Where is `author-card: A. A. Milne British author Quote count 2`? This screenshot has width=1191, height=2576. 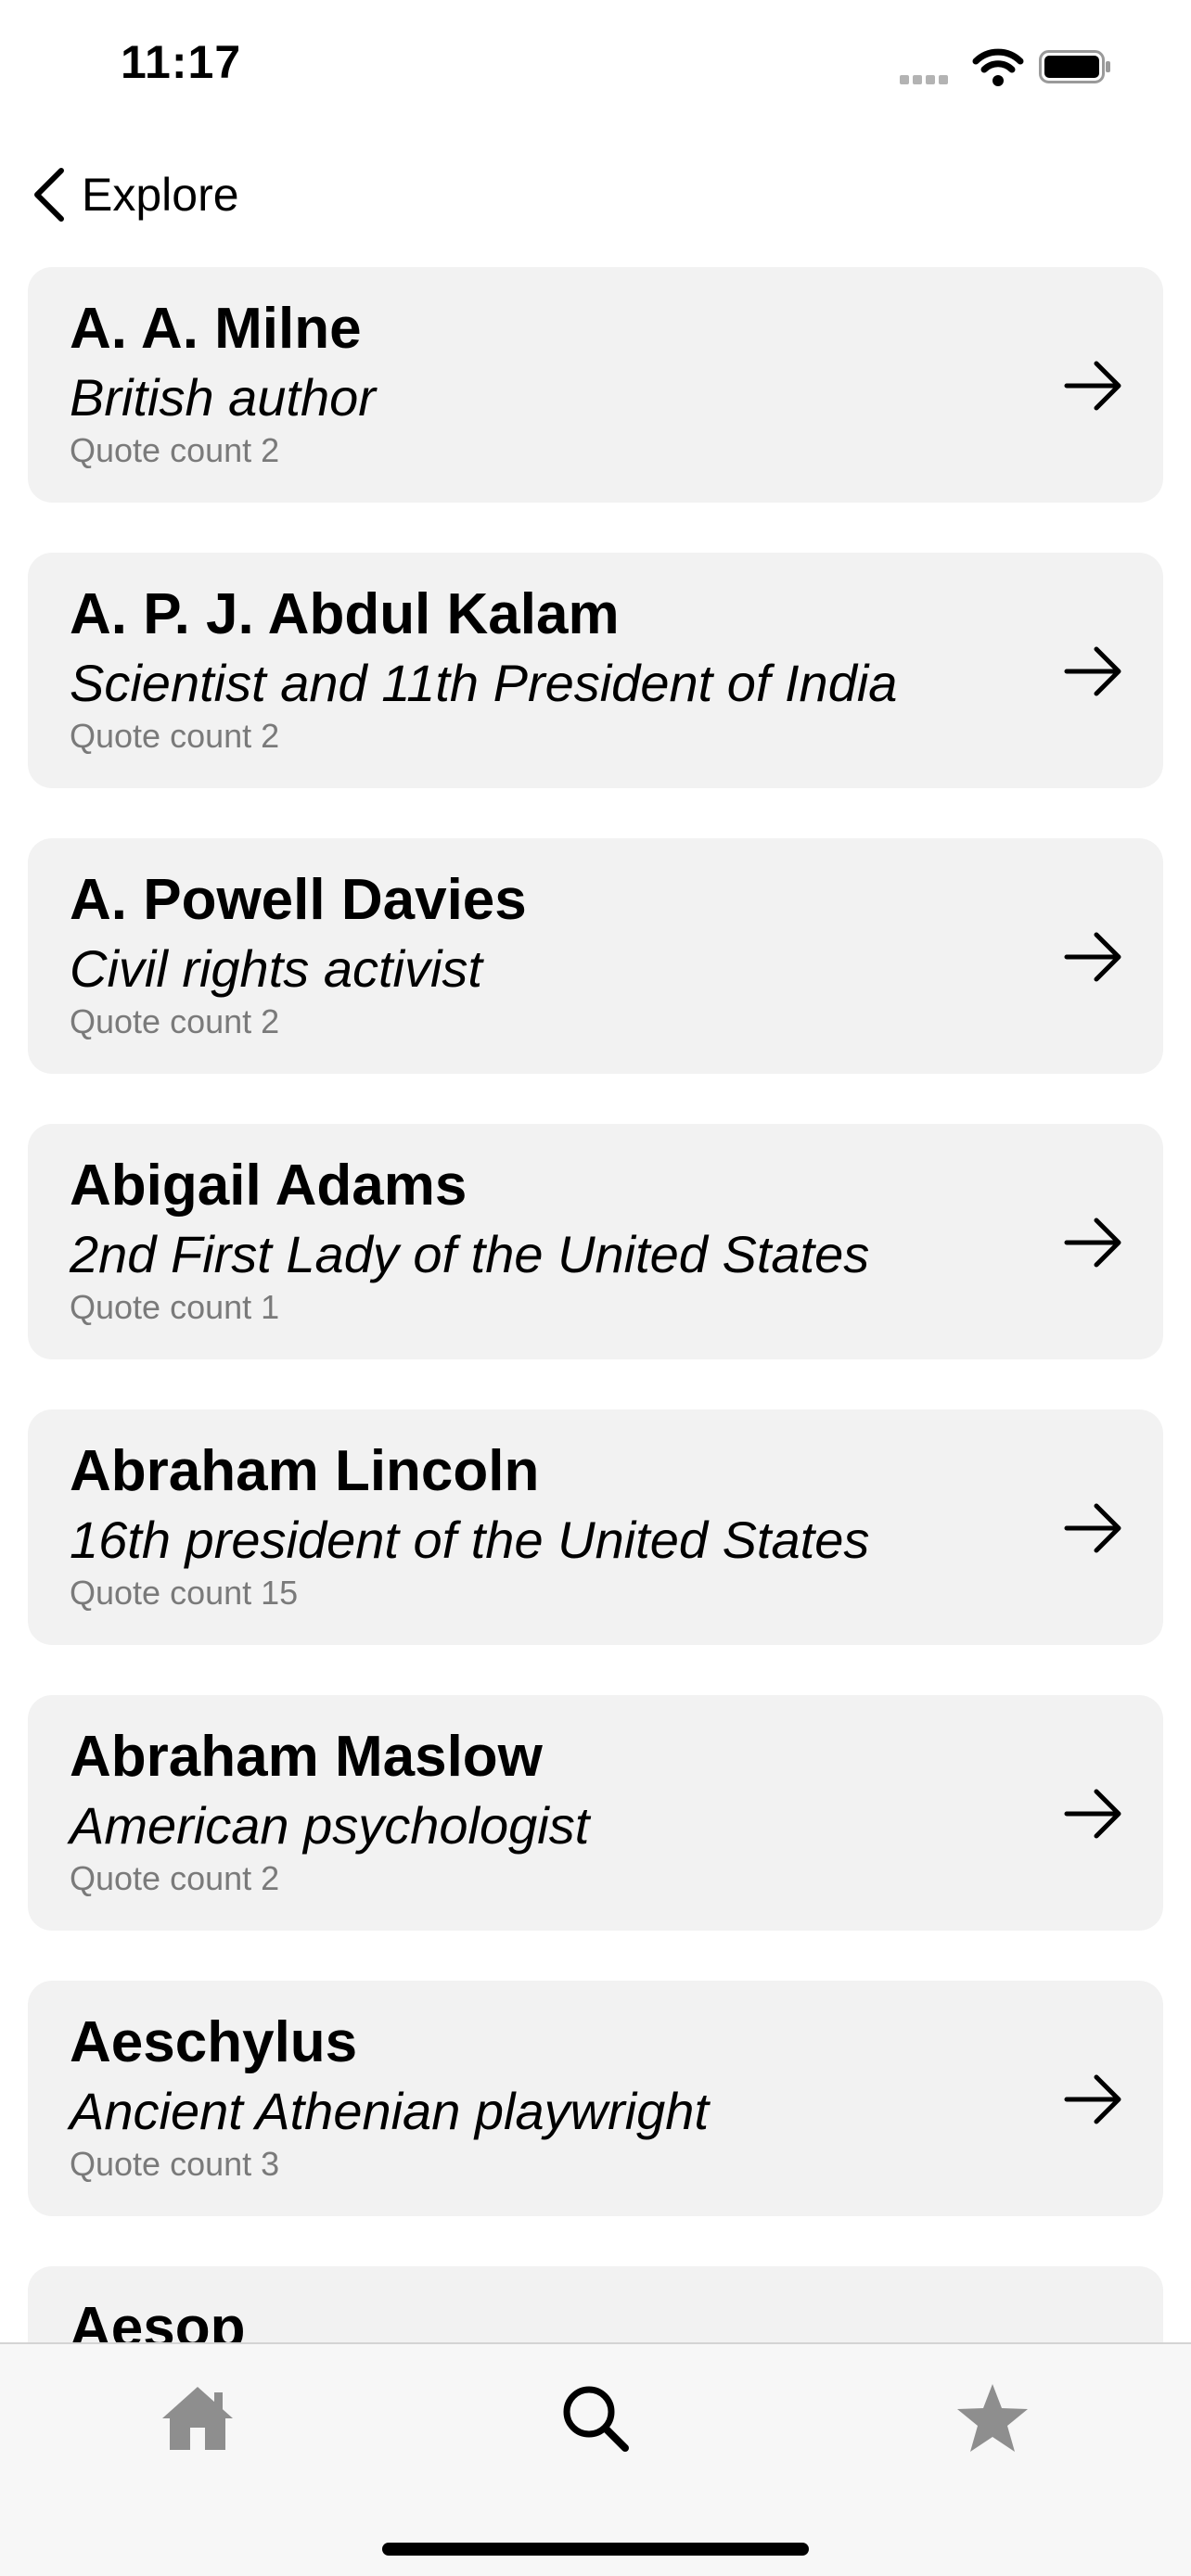 author-card: A. A. Milne British author Quote count 2 is located at coordinates (595, 385).